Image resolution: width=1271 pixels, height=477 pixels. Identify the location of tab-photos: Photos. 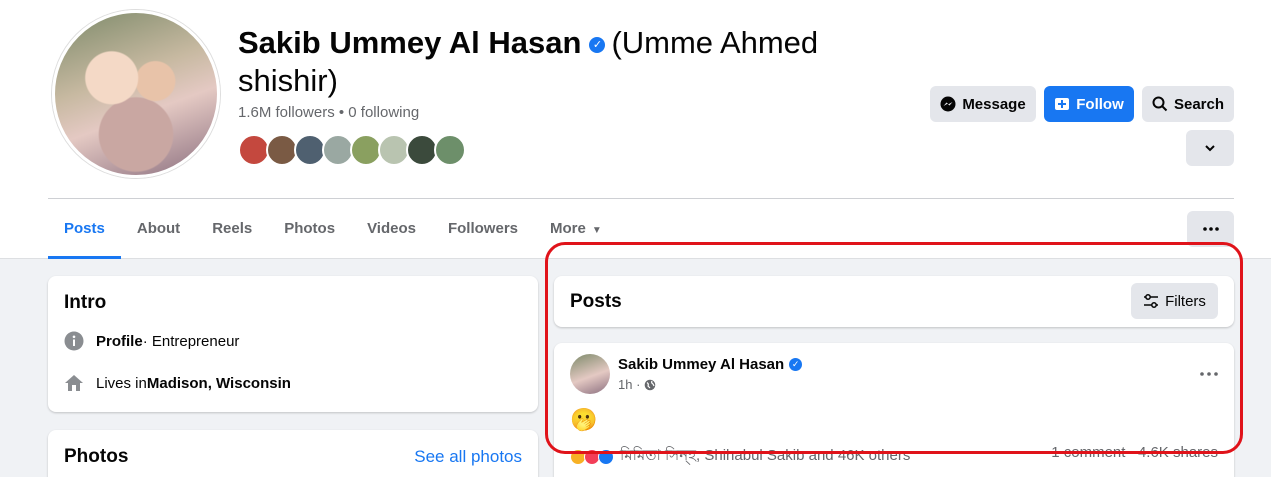
(309, 229).